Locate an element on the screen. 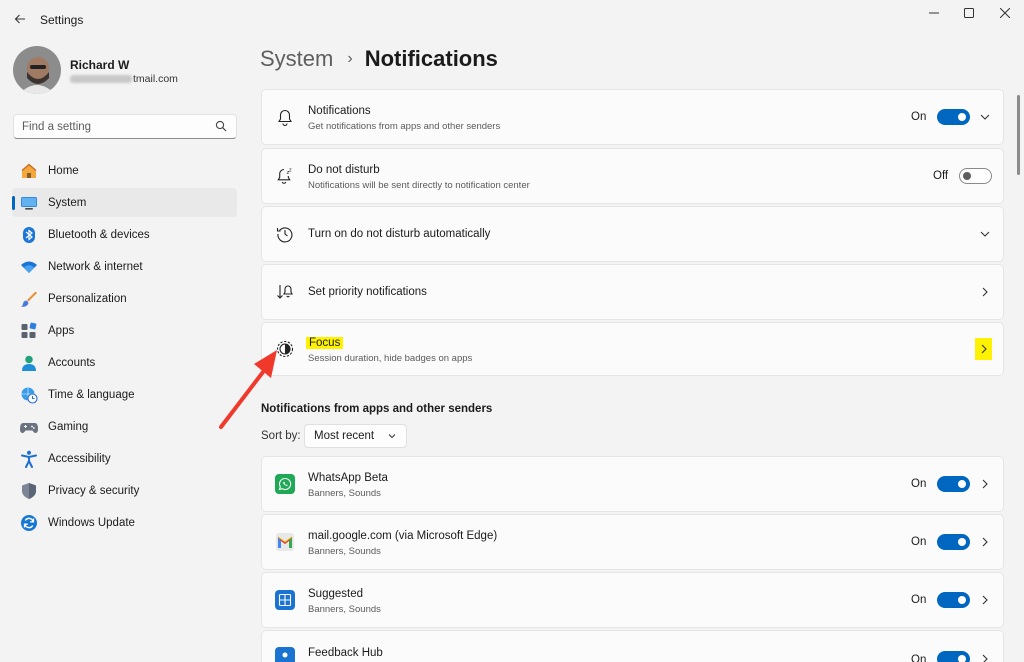 The width and height of the screenshot is (1024, 662). user-photo-icon is located at coordinates (37, 70).